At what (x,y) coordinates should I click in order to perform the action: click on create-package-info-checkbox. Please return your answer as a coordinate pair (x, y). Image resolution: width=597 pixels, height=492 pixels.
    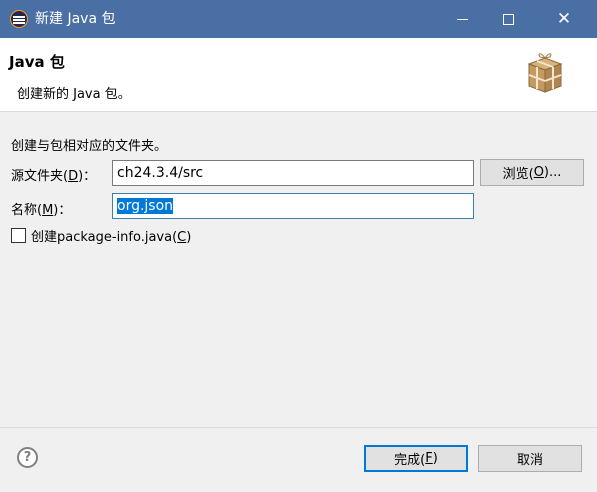
    Looking at the image, I should click on (18, 235).